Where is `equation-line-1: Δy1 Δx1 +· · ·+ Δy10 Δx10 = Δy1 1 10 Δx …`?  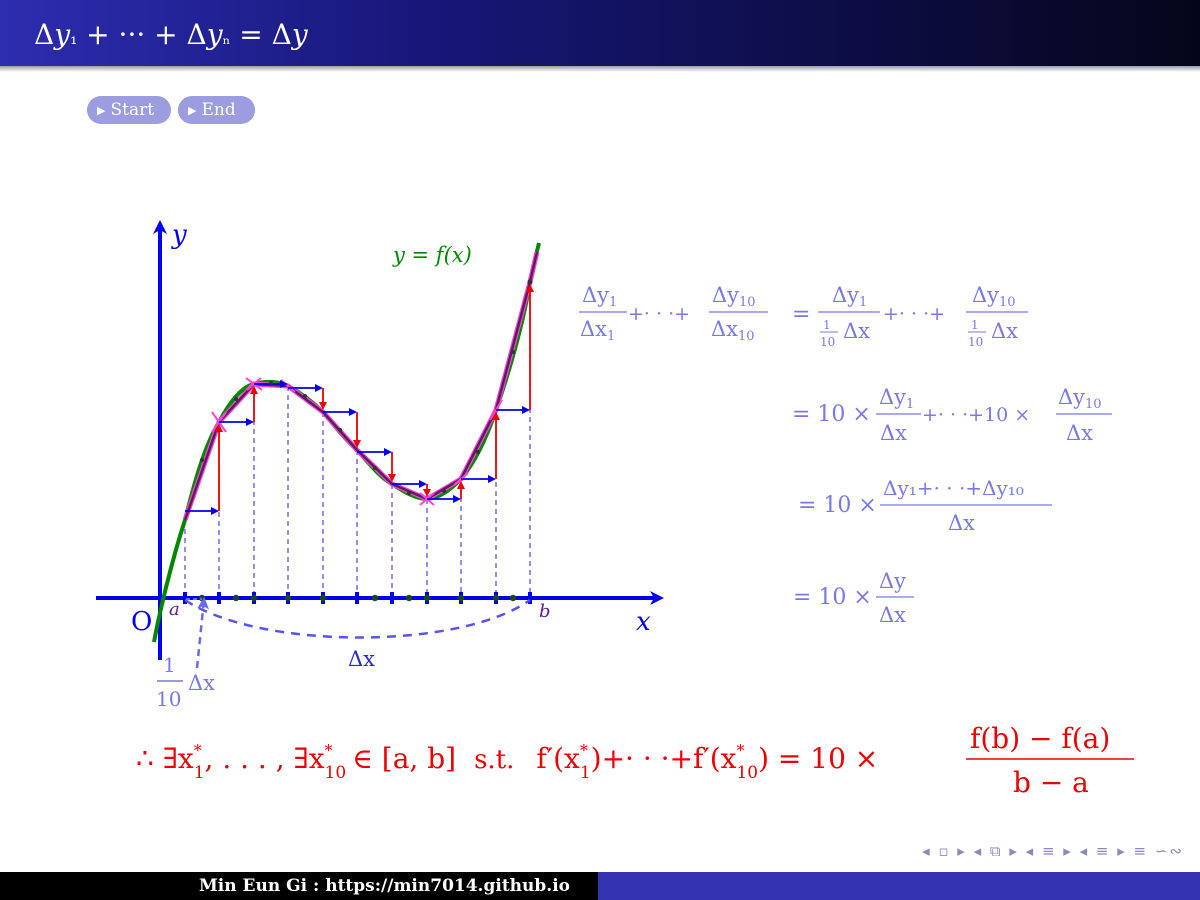 equation-line-1: Δy1 Δx1 +· · ·+ Δy10 Δx10 = Δy1 1 10 Δx … is located at coordinates (803, 316).